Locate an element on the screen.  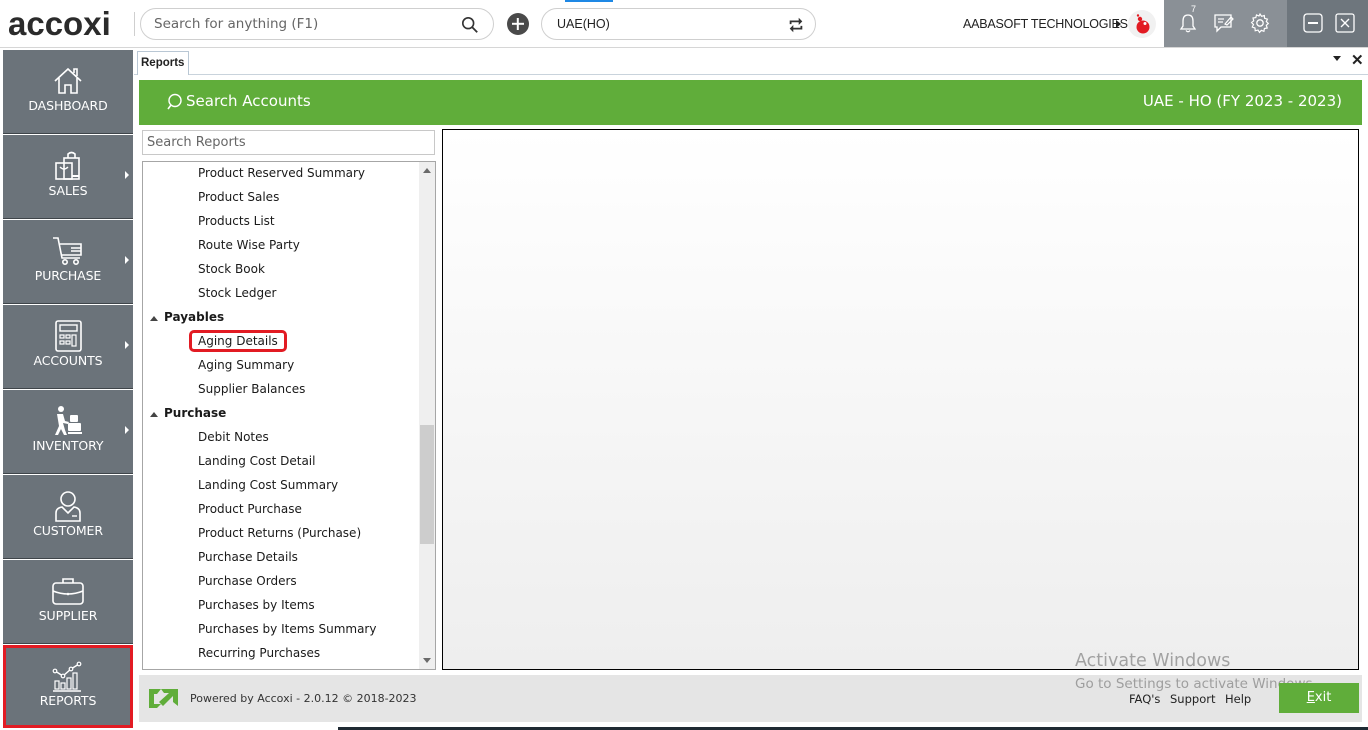
home-icon is located at coordinates (68, 80).